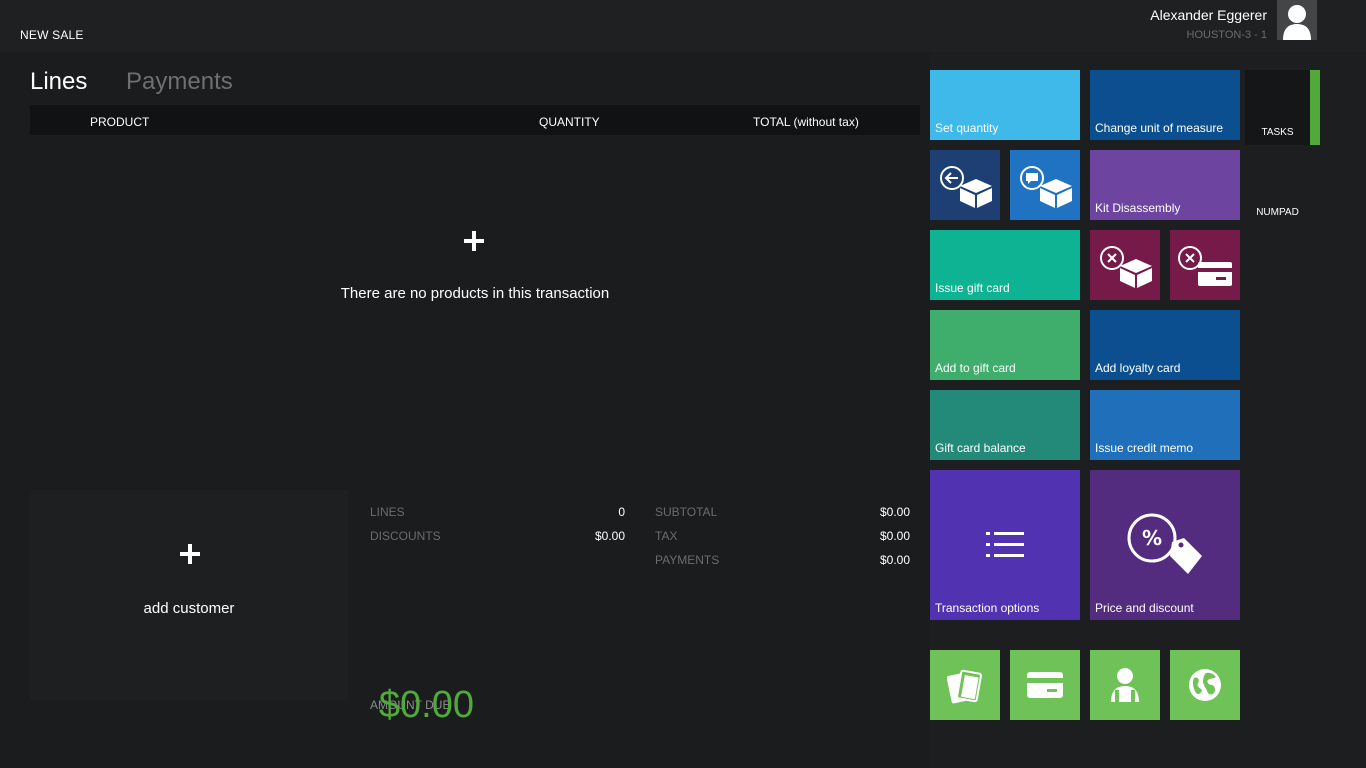  Describe the element at coordinates (894, 560) in the screenshot. I see `payments-value: $0.00` at that location.